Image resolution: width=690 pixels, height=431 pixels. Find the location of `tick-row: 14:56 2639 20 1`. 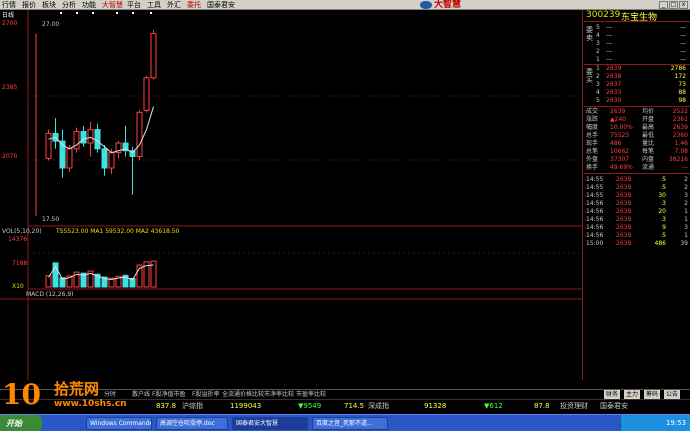

tick-row: 14:56 2639 20 1 is located at coordinates (637, 212).